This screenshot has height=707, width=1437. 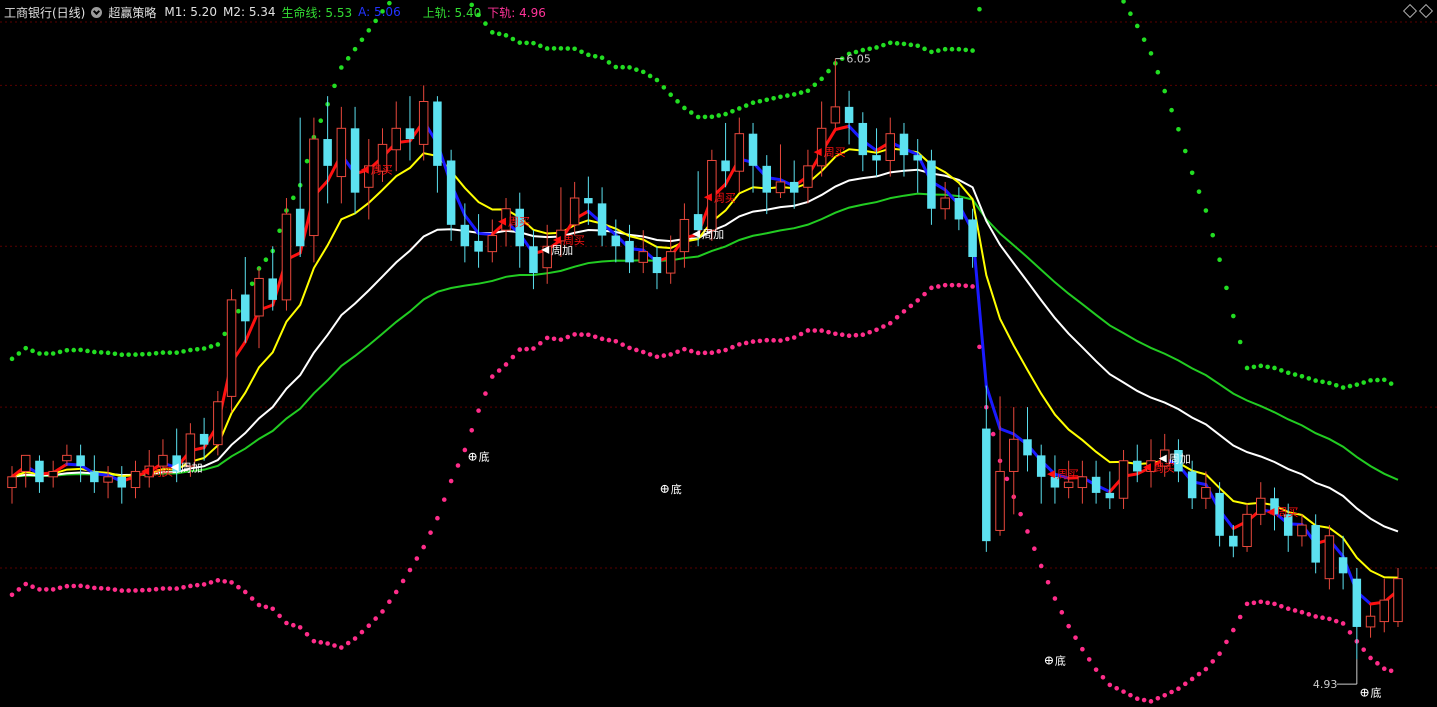 I want to click on a-value: A: 5.06, so click(x=379, y=12).